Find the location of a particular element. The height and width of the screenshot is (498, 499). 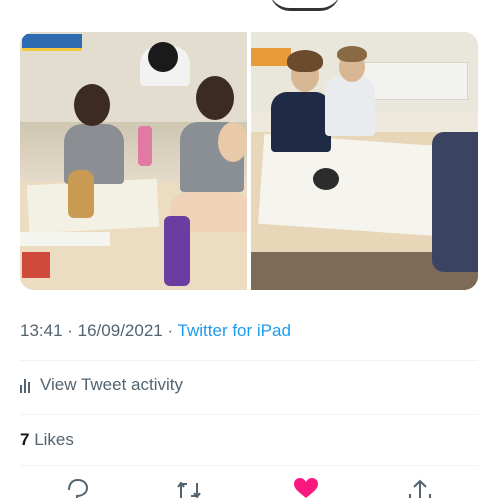

view-tweet-activity-label: View Tweet activity is located at coordinates (111, 384).